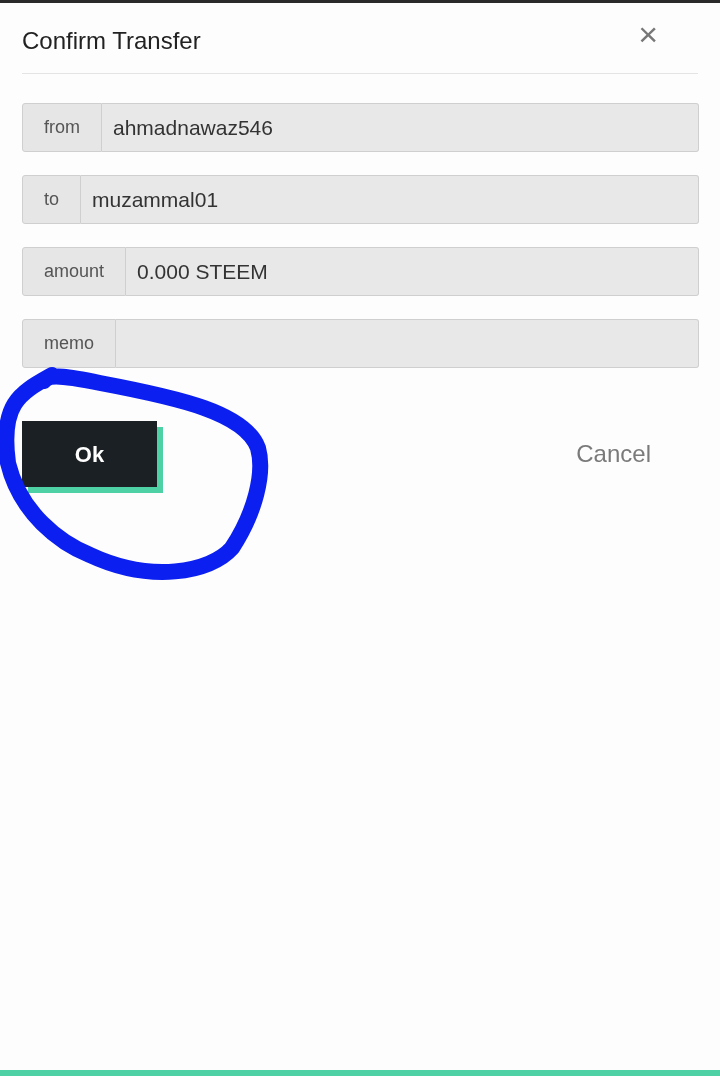 The width and height of the screenshot is (720, 1076). What do you see at coordinates (390, 199) in the screenshot?
I see `text-field: muzammal01` at bounding box center [390, 199].